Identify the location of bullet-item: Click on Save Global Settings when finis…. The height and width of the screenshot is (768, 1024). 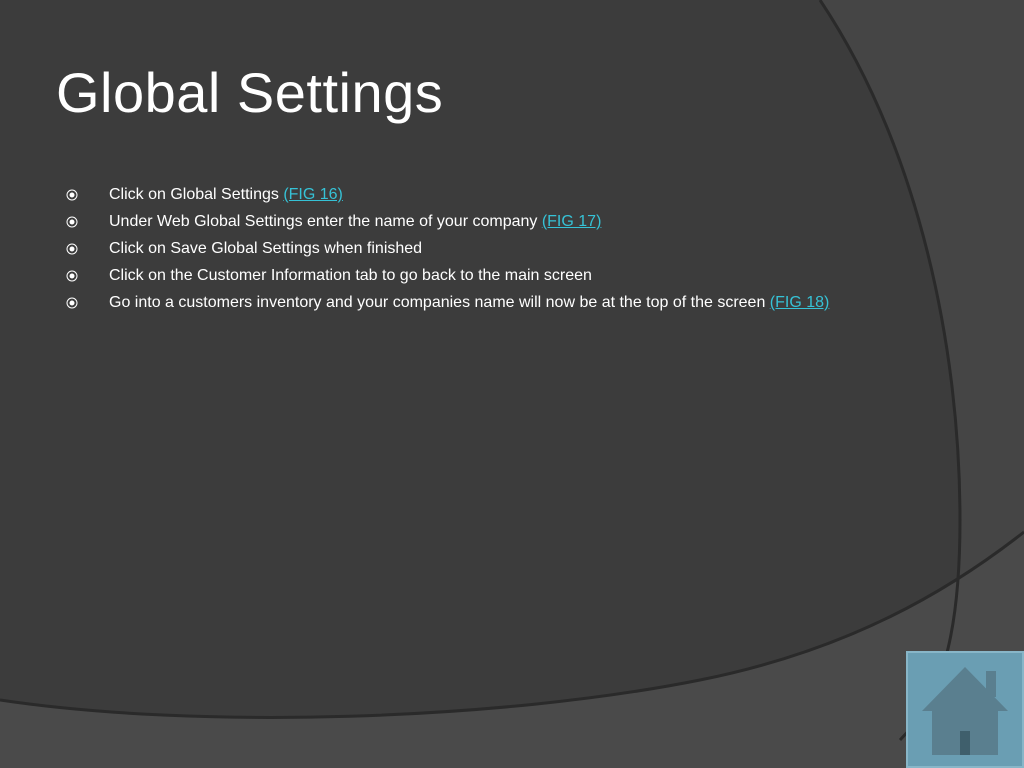
(486, 249).